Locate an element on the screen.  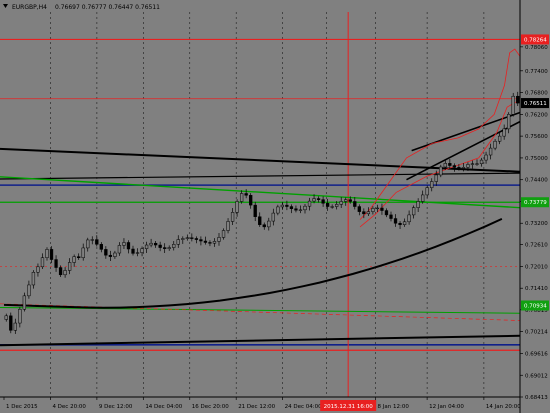
price-tick-label: 0.72610 is located at coordinates (536, 246).